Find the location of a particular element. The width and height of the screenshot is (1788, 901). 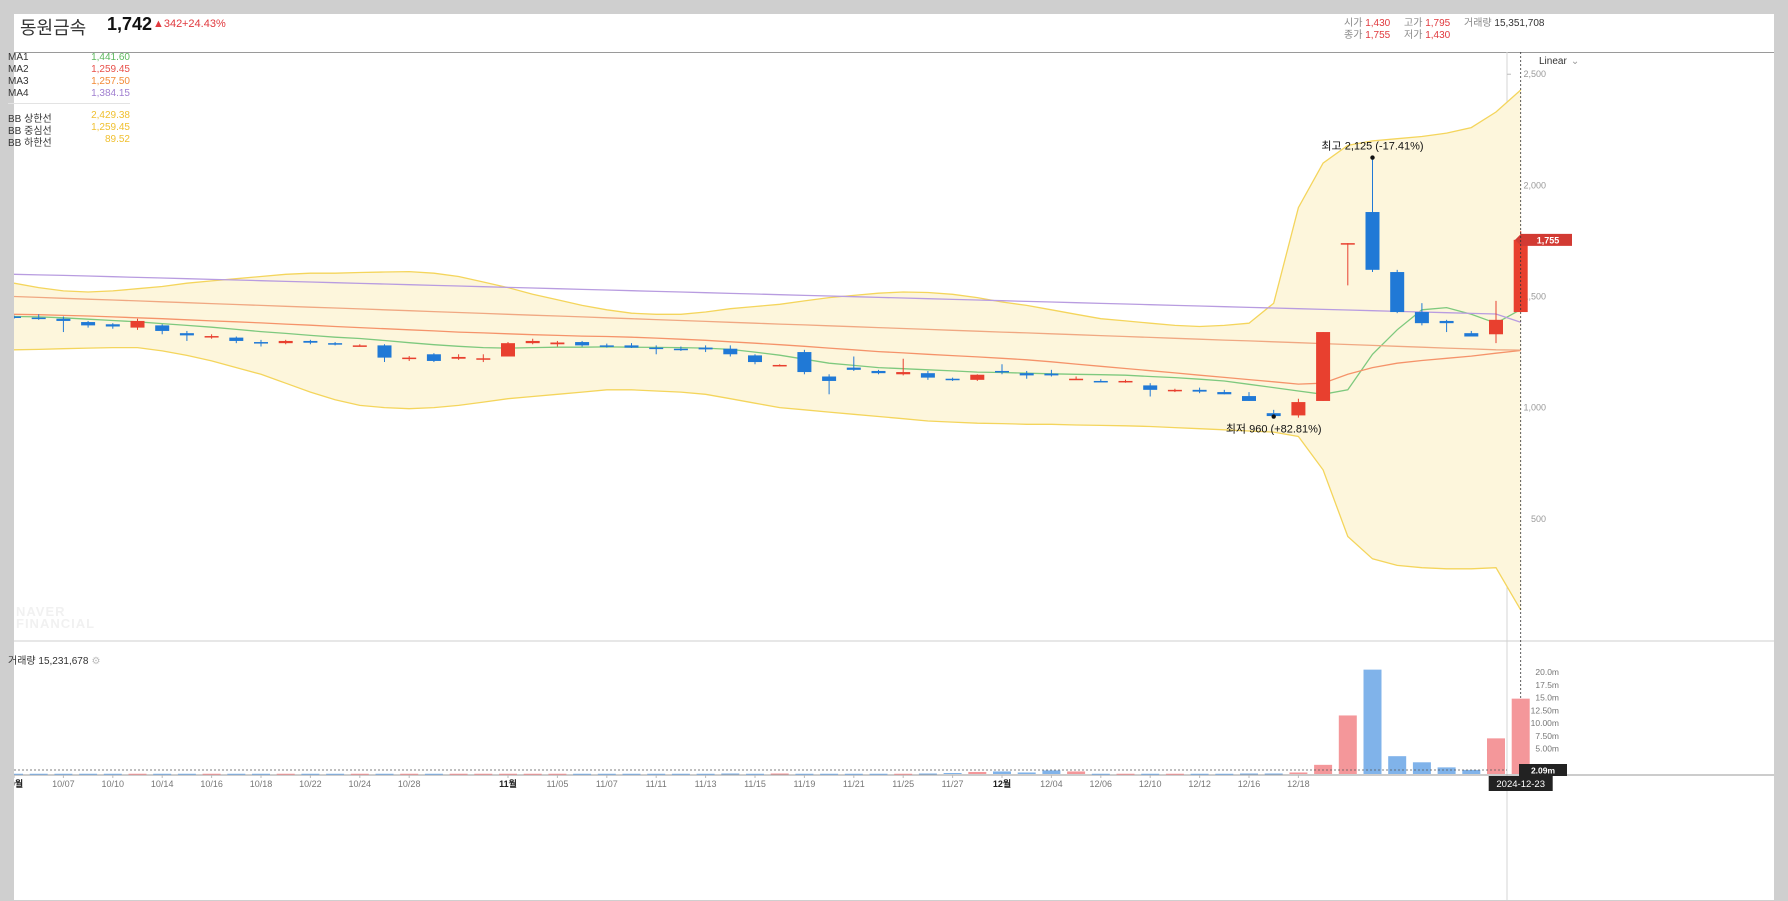

x-axis-tick-label: 12/04 is located at coordinates (1051, 784).